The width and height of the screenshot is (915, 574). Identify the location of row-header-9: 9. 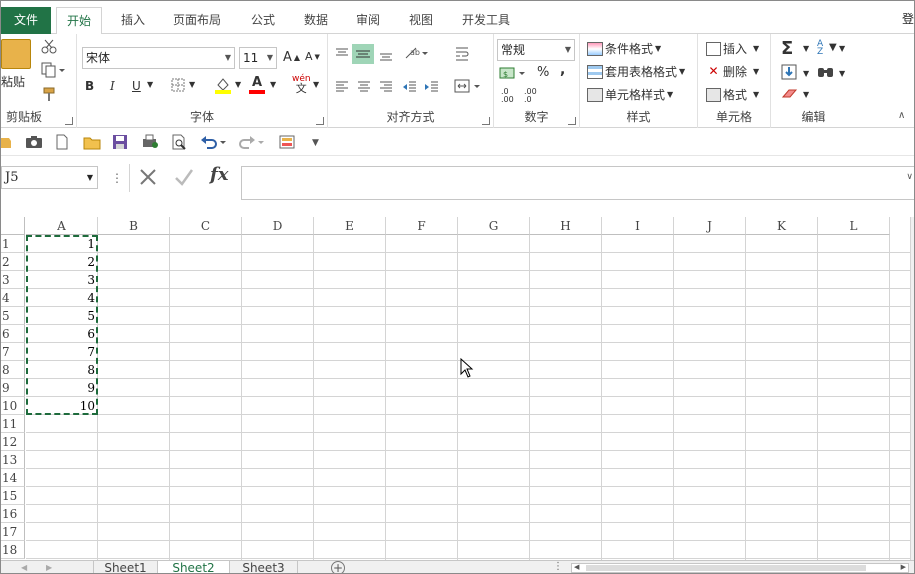
(13, 388).